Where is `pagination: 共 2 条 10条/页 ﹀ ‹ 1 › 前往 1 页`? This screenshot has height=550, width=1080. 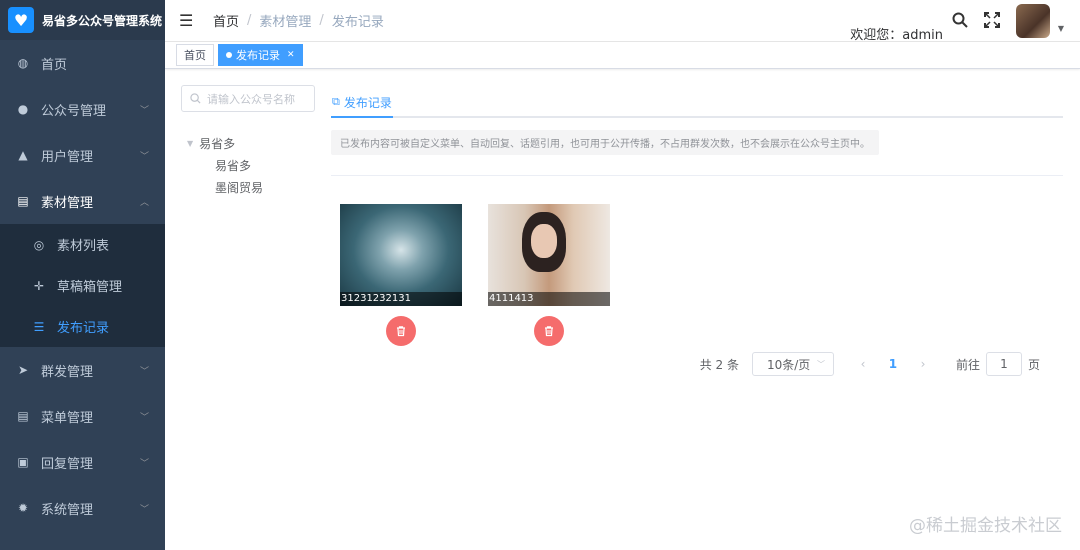 pagination: 共 2 条 10条/页 ﹀ ‹ 1 › 前往 1 页 is located at coordinates (870, 364).